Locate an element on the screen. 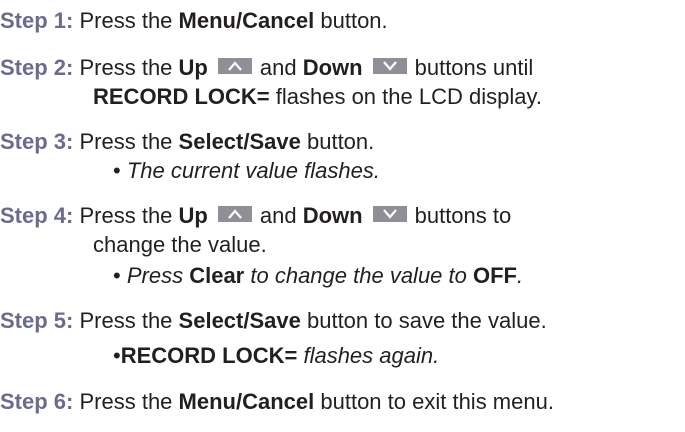 The image size is (685, 432). step-label: Step 6: is located at coordinates (37, 401).